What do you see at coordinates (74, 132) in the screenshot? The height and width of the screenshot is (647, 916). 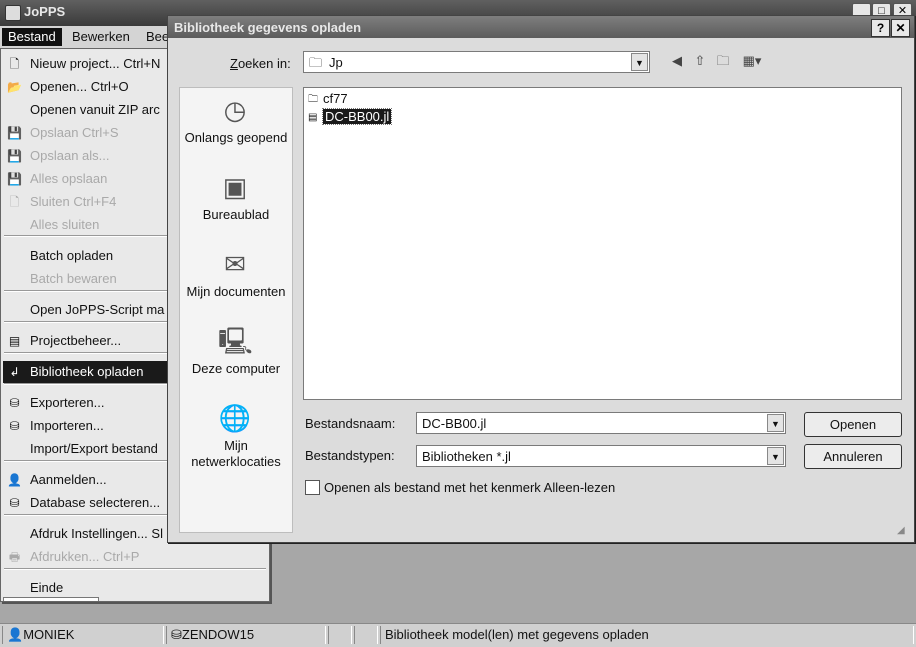 I see `file-menu-item-label: Opslaan Ctrl+S` at bounding box center [74, 132].